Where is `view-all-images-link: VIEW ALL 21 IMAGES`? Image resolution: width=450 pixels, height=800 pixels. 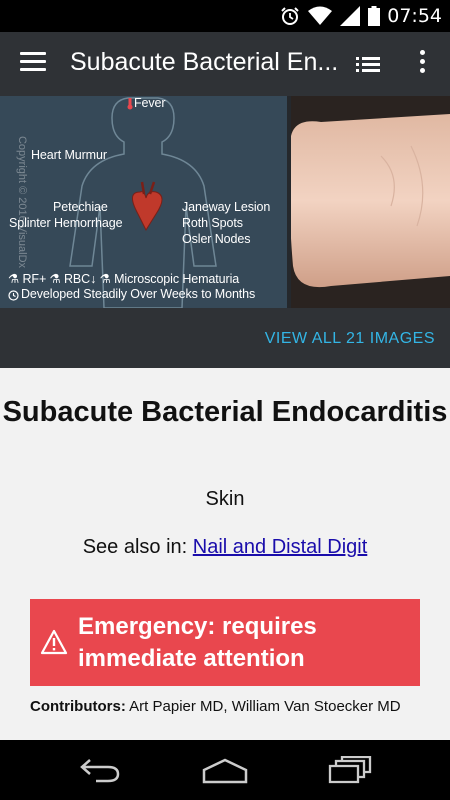 view-all-images-link: VIEW ALL 21 IMAGES is located at coordinates (350, 339).